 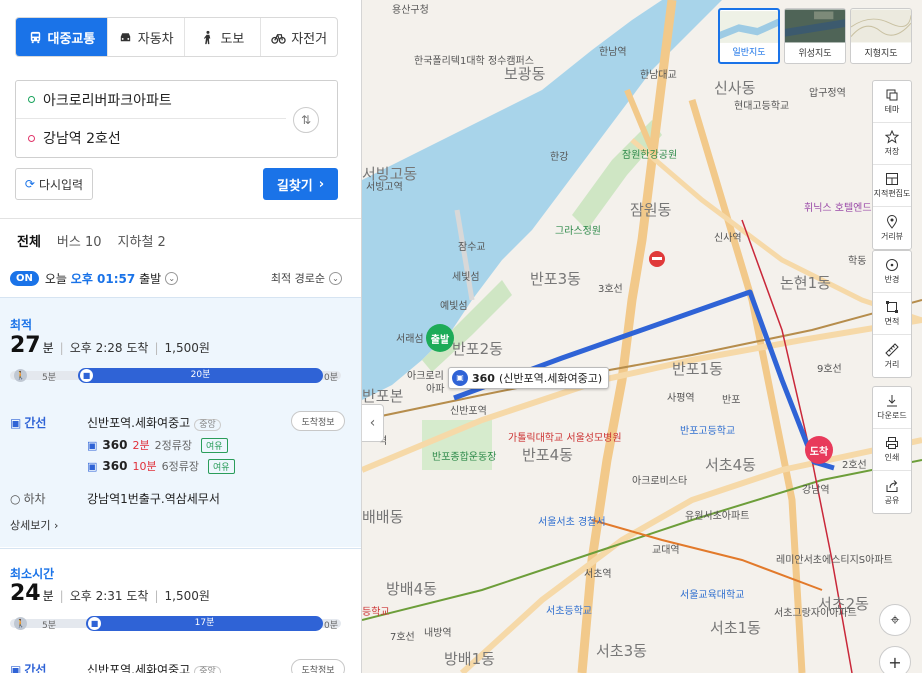 What do you see at coordinates (154, 422) in the screenshot?
I see `board-stop: 신반포역.세화여중고 중앙` at bounding box center [154, 422].